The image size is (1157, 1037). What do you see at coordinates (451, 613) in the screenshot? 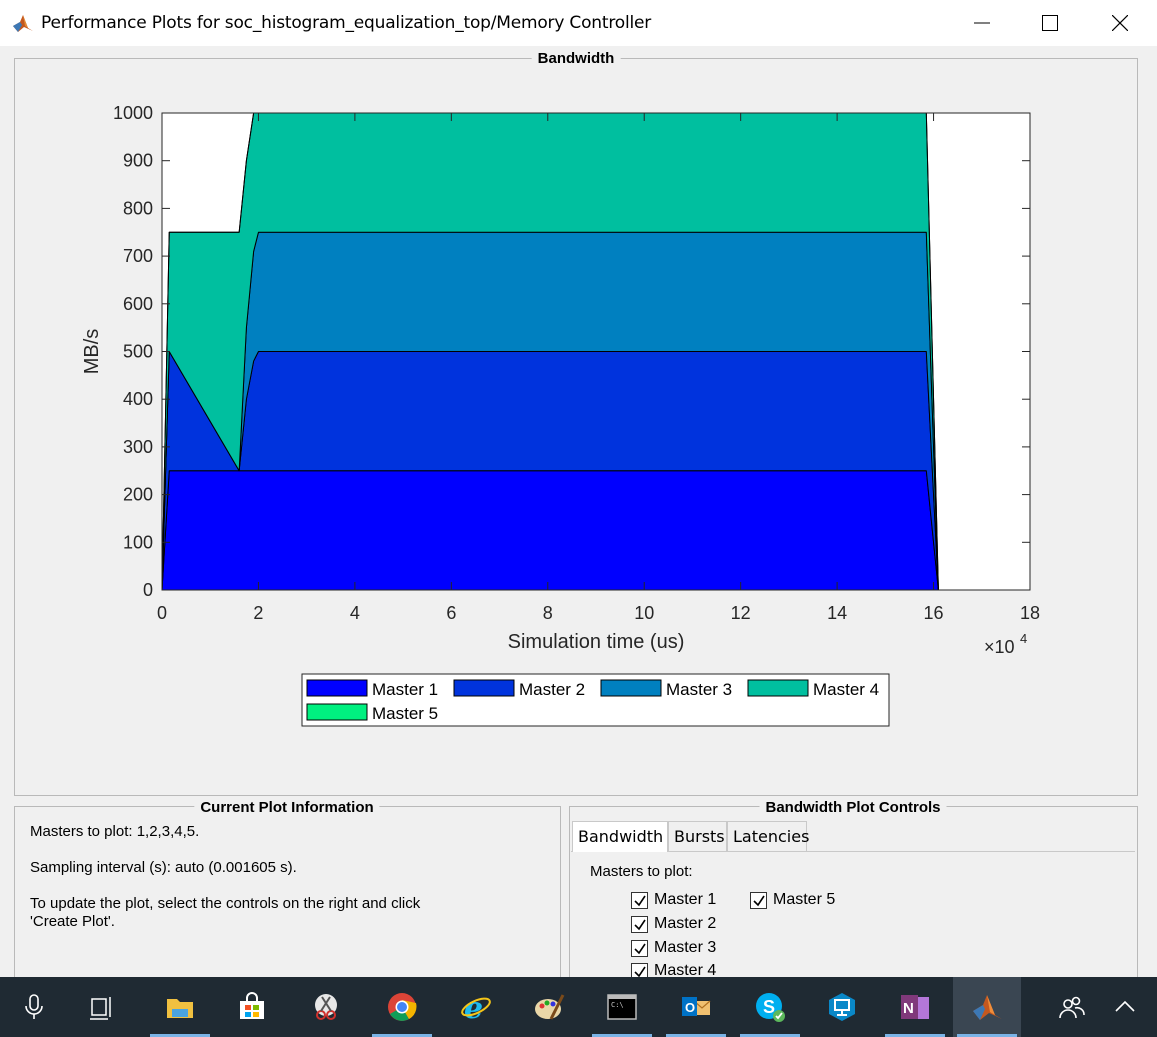
I see `x-tick-label: 6` at bounding box center [451, 613].